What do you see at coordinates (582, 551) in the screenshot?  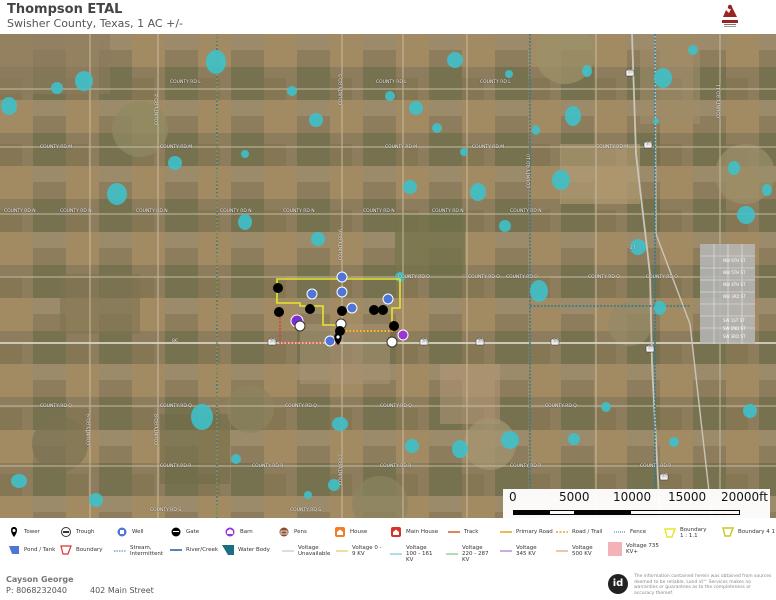 I see `legend-label: Voltage 500 KV` at bounding box center [582, 551].